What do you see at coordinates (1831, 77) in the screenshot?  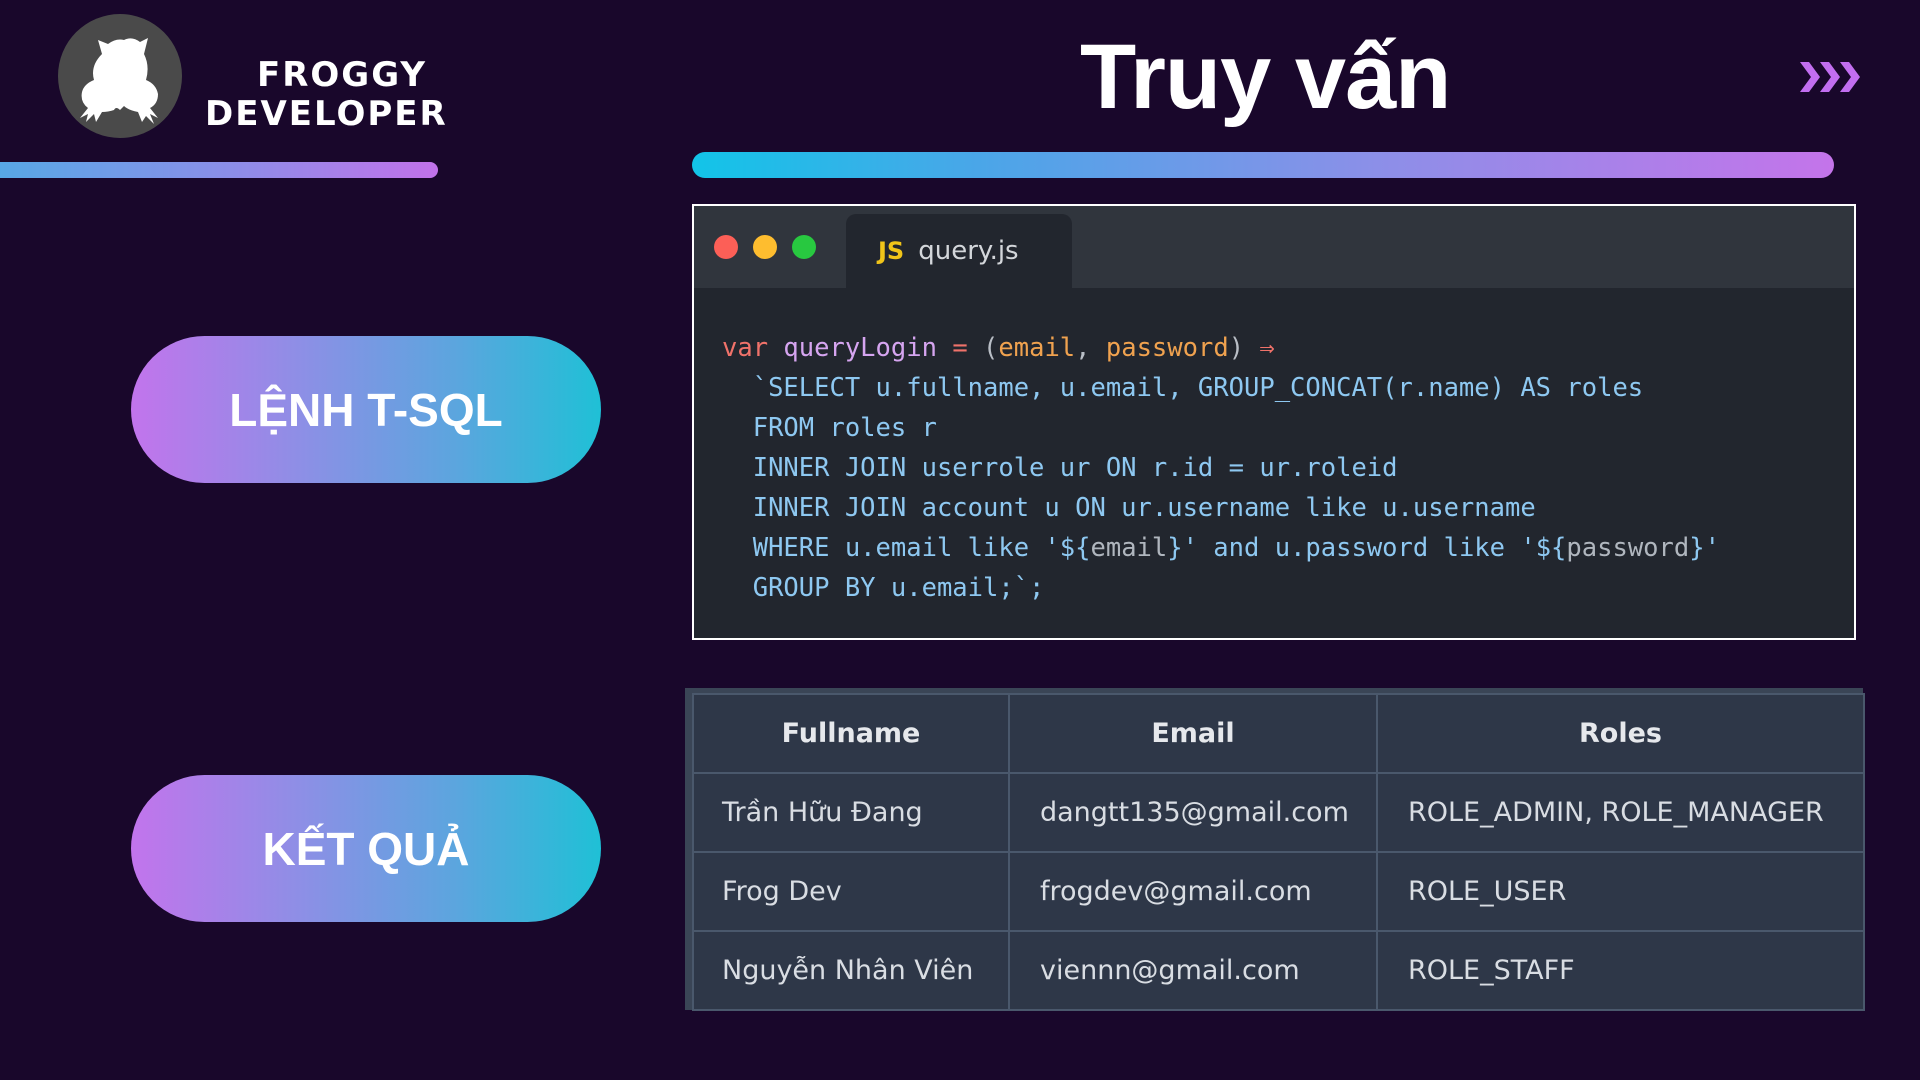 I see `triple-chevron-right-icon` at bounding box center [1831, 77].